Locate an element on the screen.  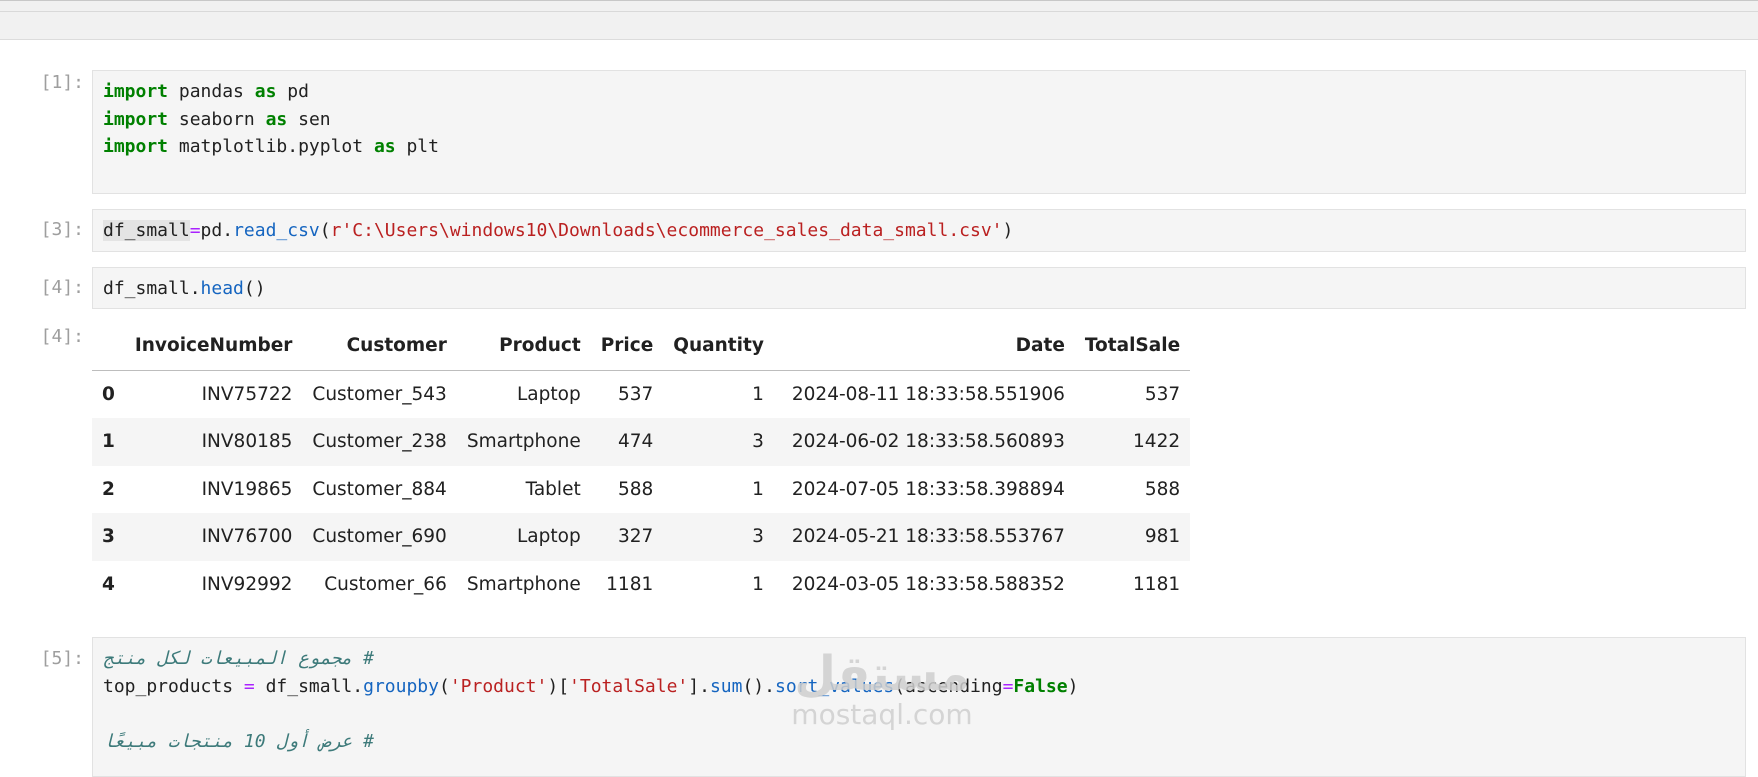
column-header: Date is located at coordinates (924, 346).